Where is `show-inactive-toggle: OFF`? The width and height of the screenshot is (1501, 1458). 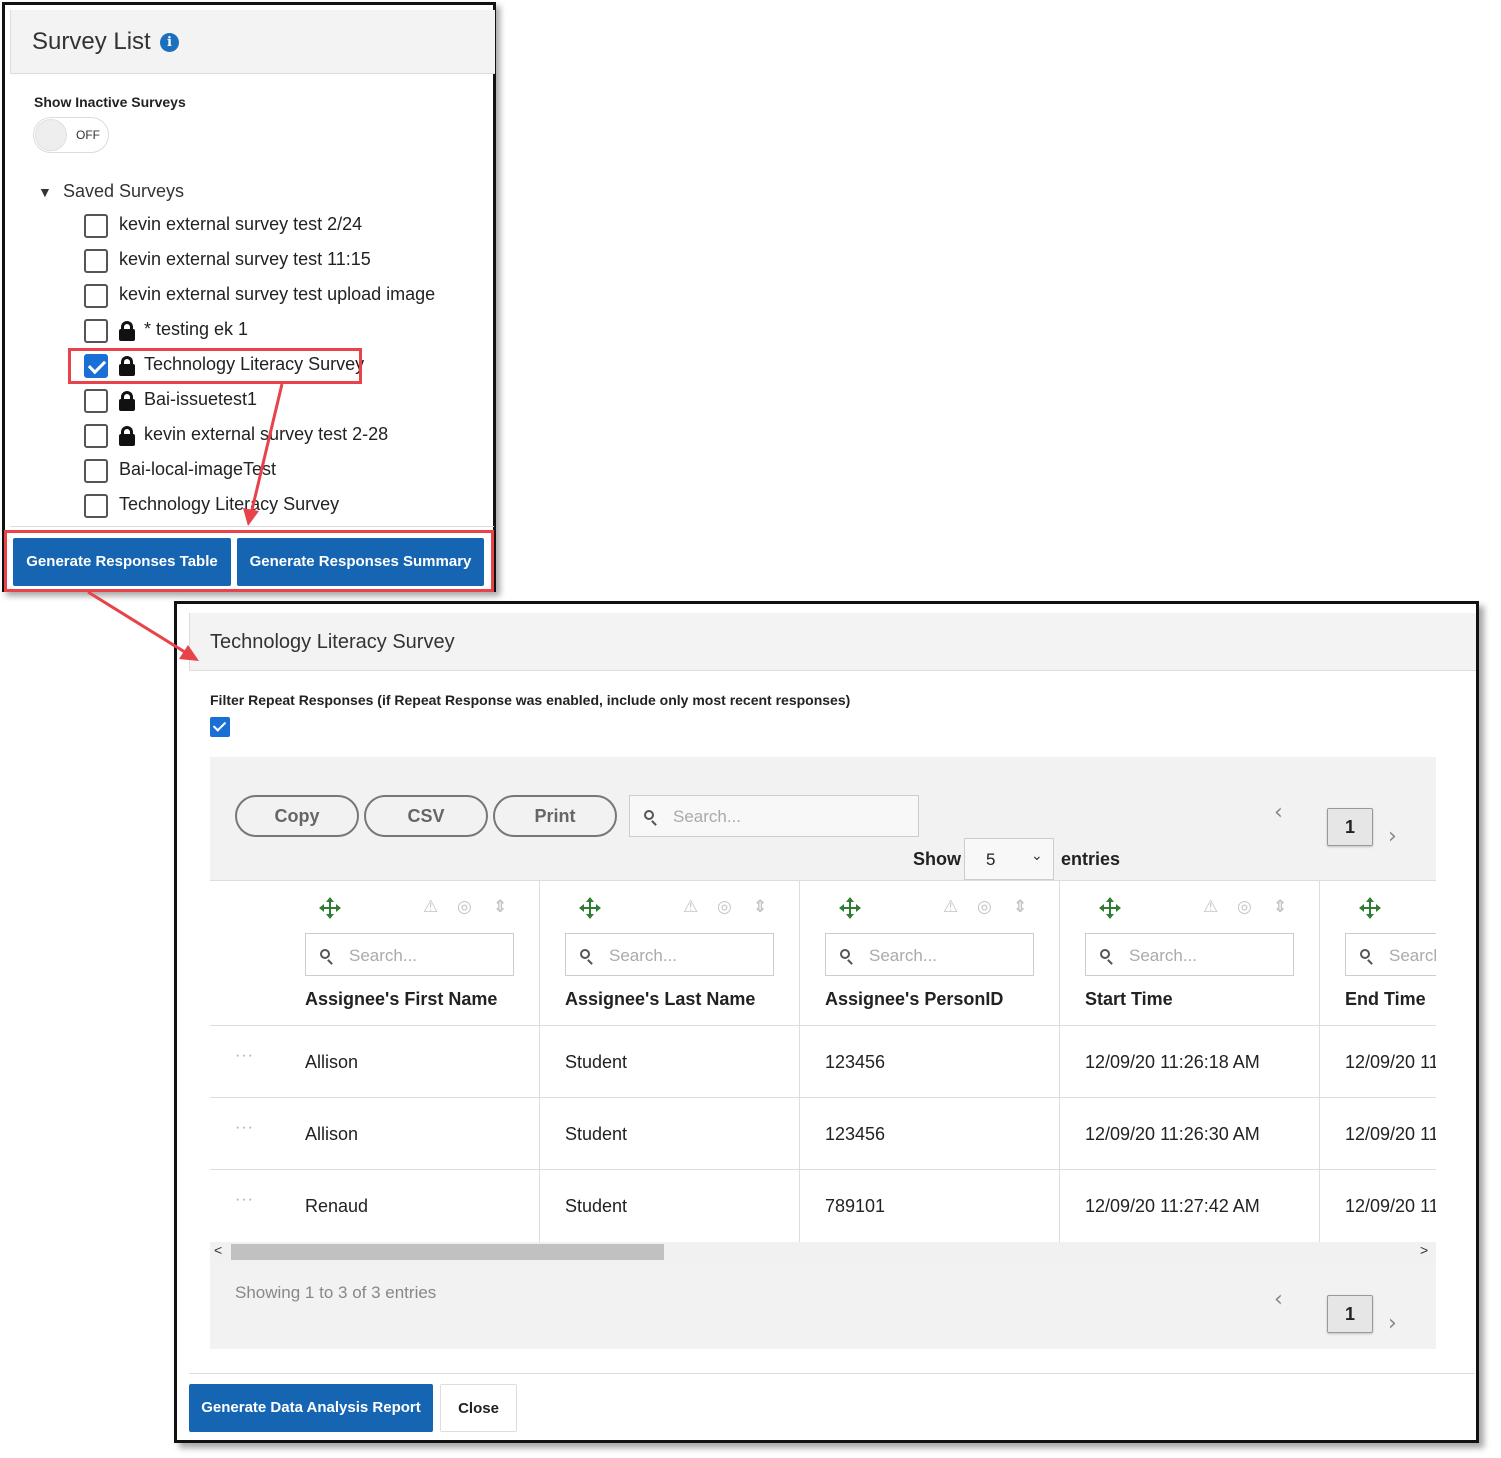 show-inactive-toggle: OFF is located at coordinates (71, 135).